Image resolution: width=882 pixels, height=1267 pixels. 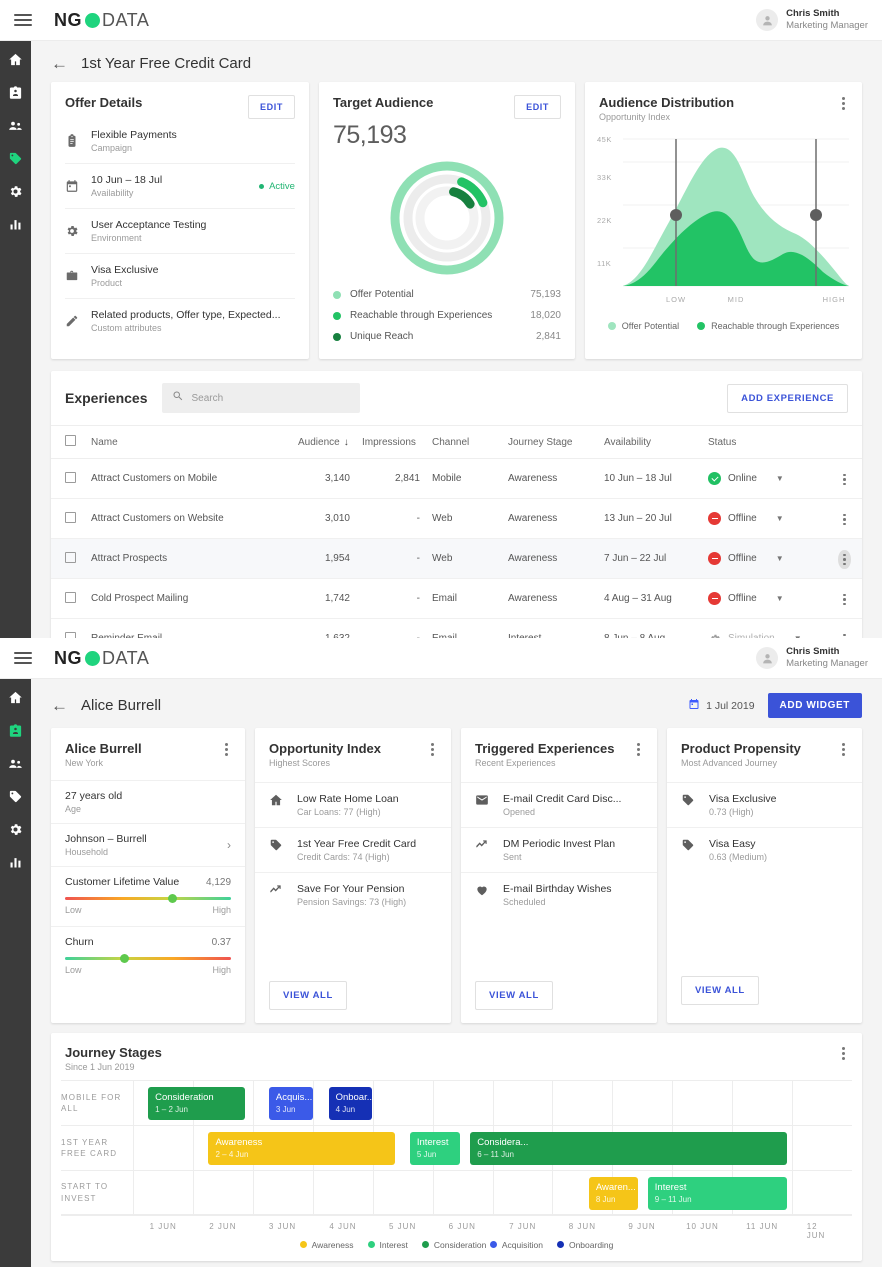 I want to click on select-all-checkbox, so click(x=70, y=440).